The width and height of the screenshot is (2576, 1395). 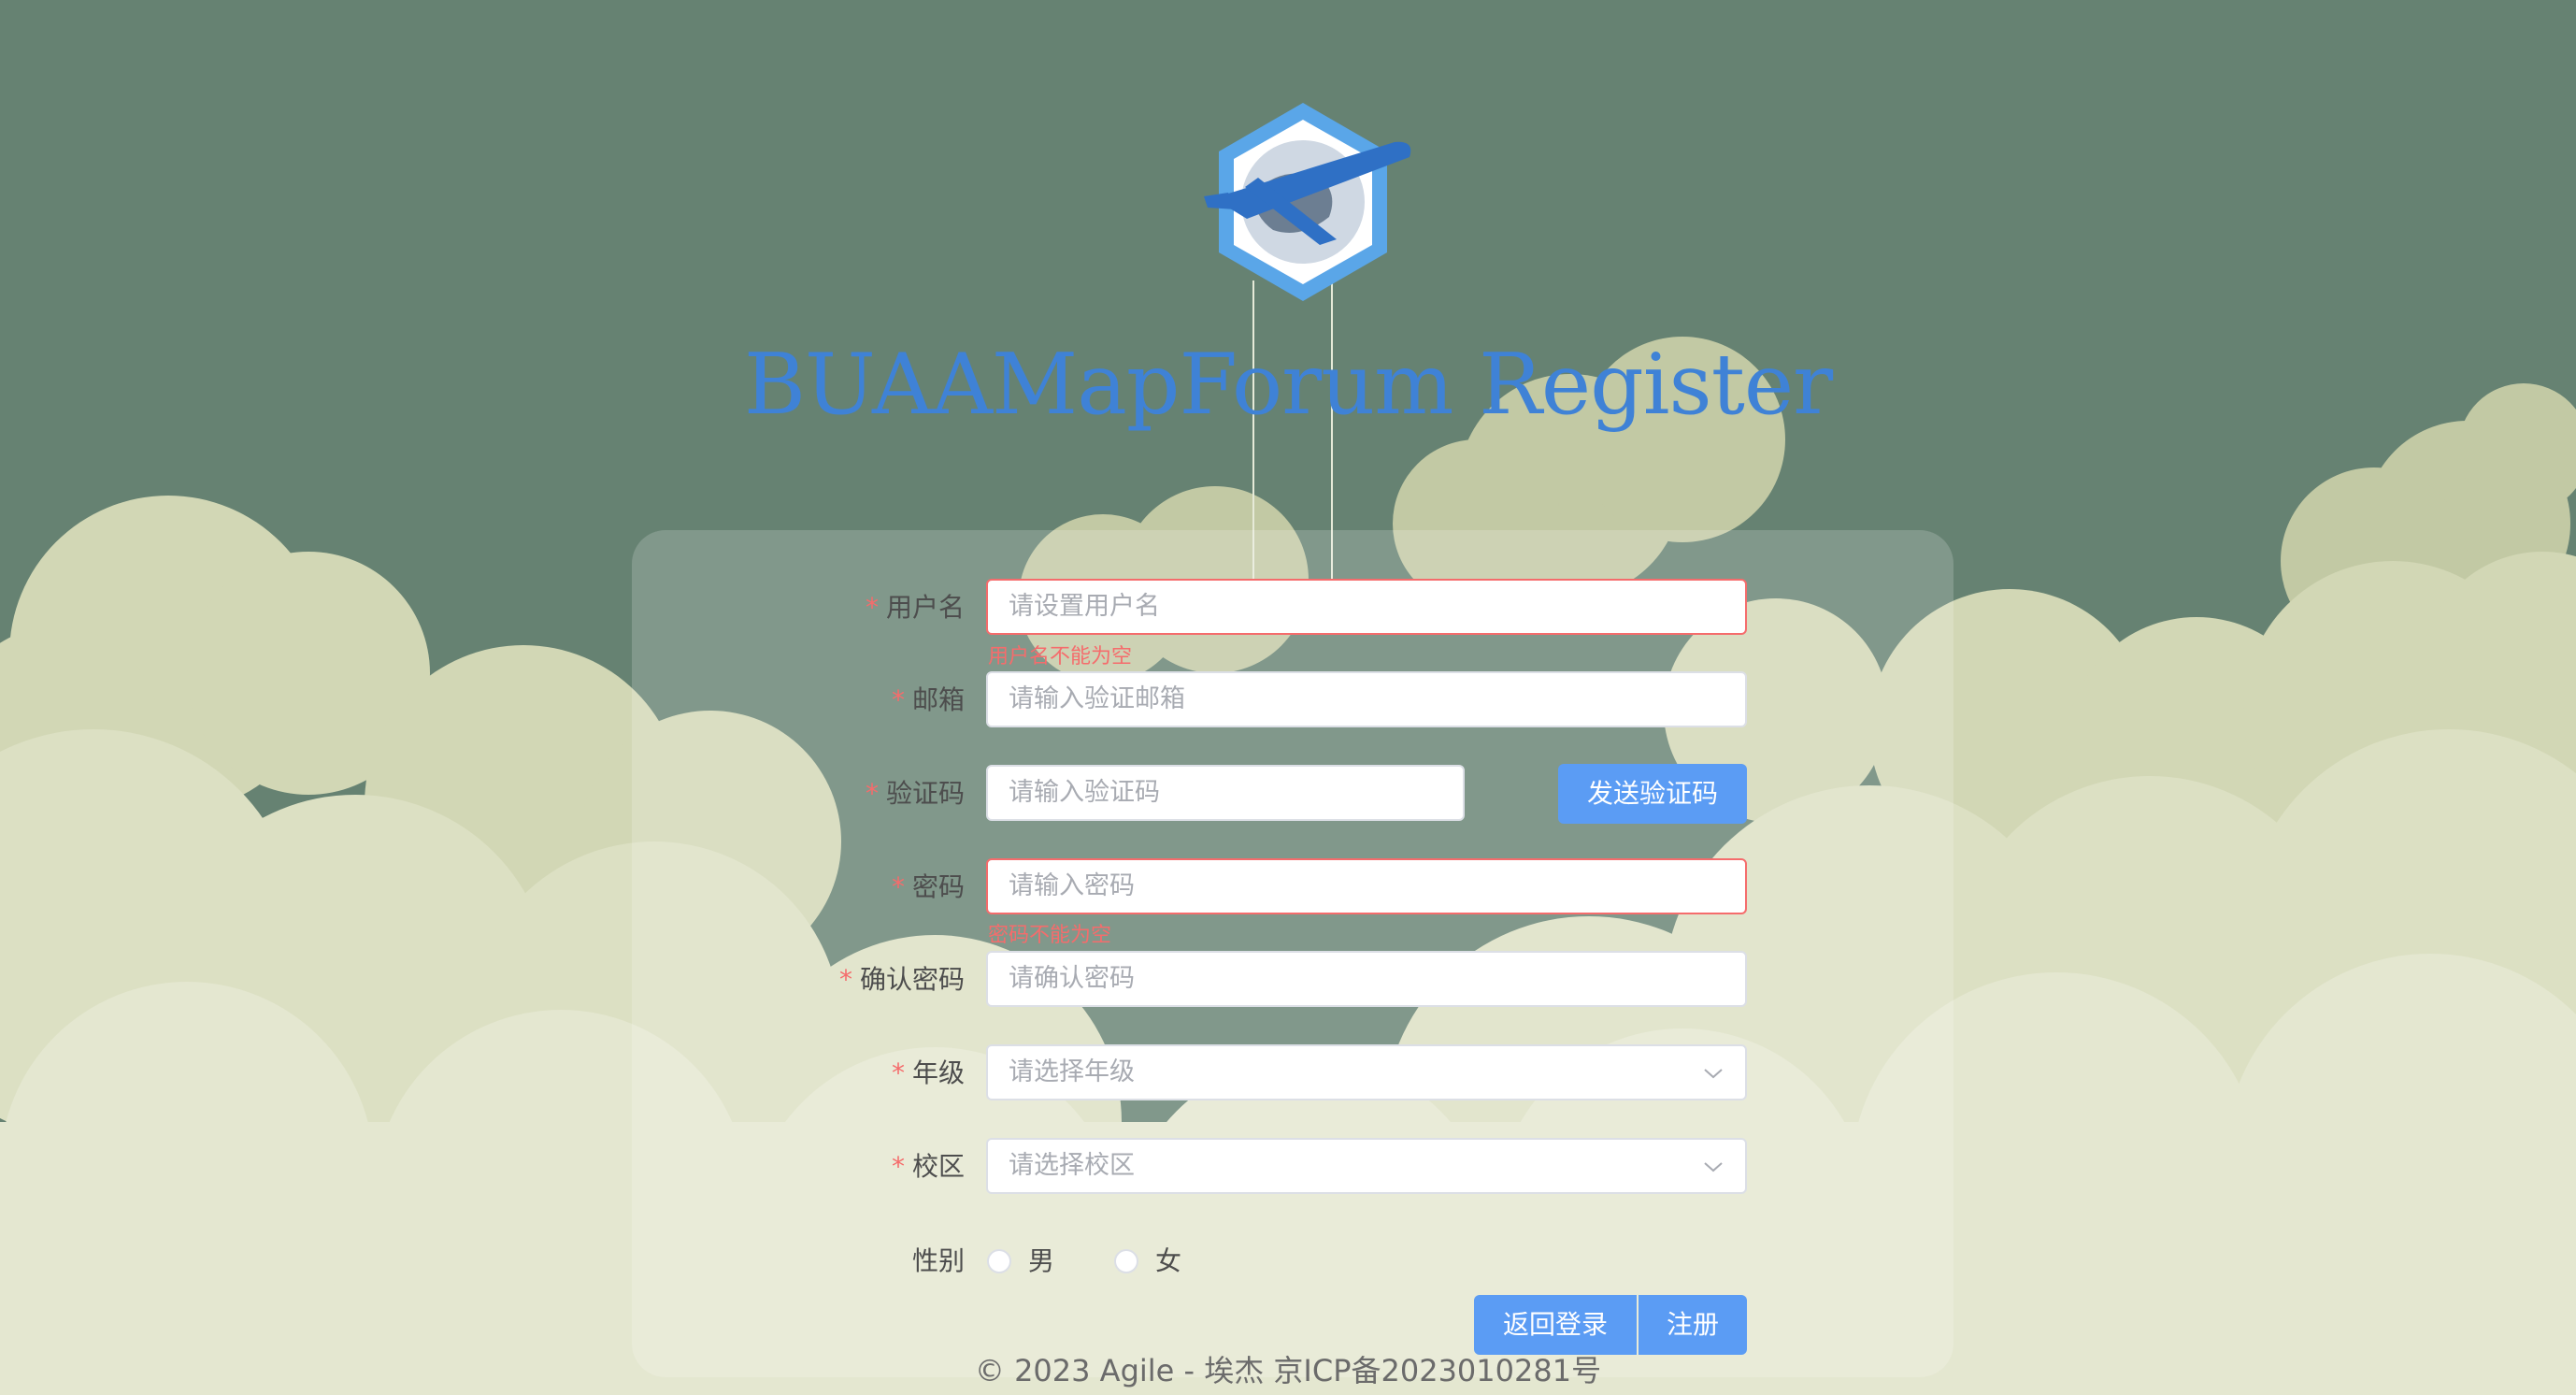 What do you see at coordinates (925, 793) in the screenshot?
I see `code-label-text: 验证码` at bounding box center [925, 793].